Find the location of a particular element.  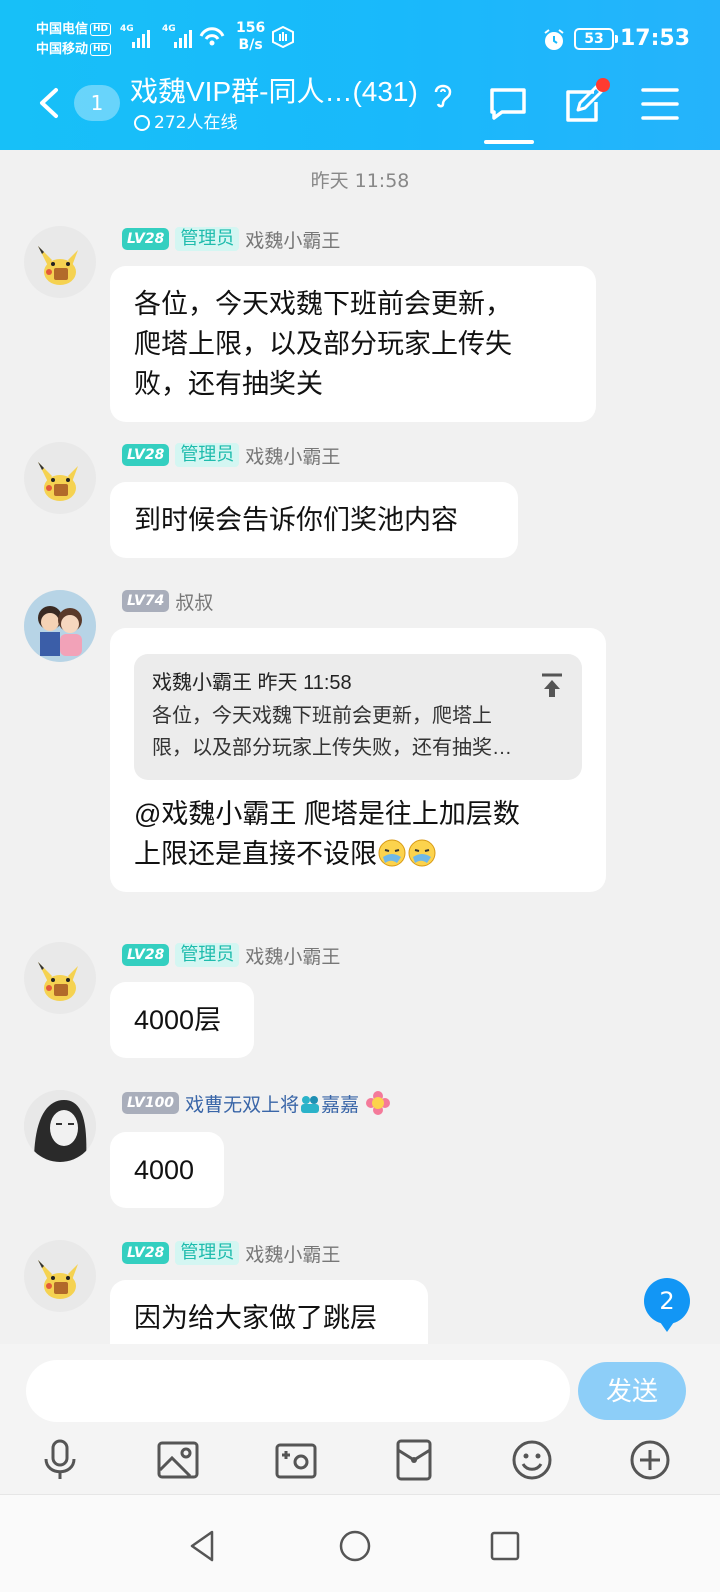

message-bubble: 到时候会告诉你们奖池内容 is located at coordinates (314, 520).